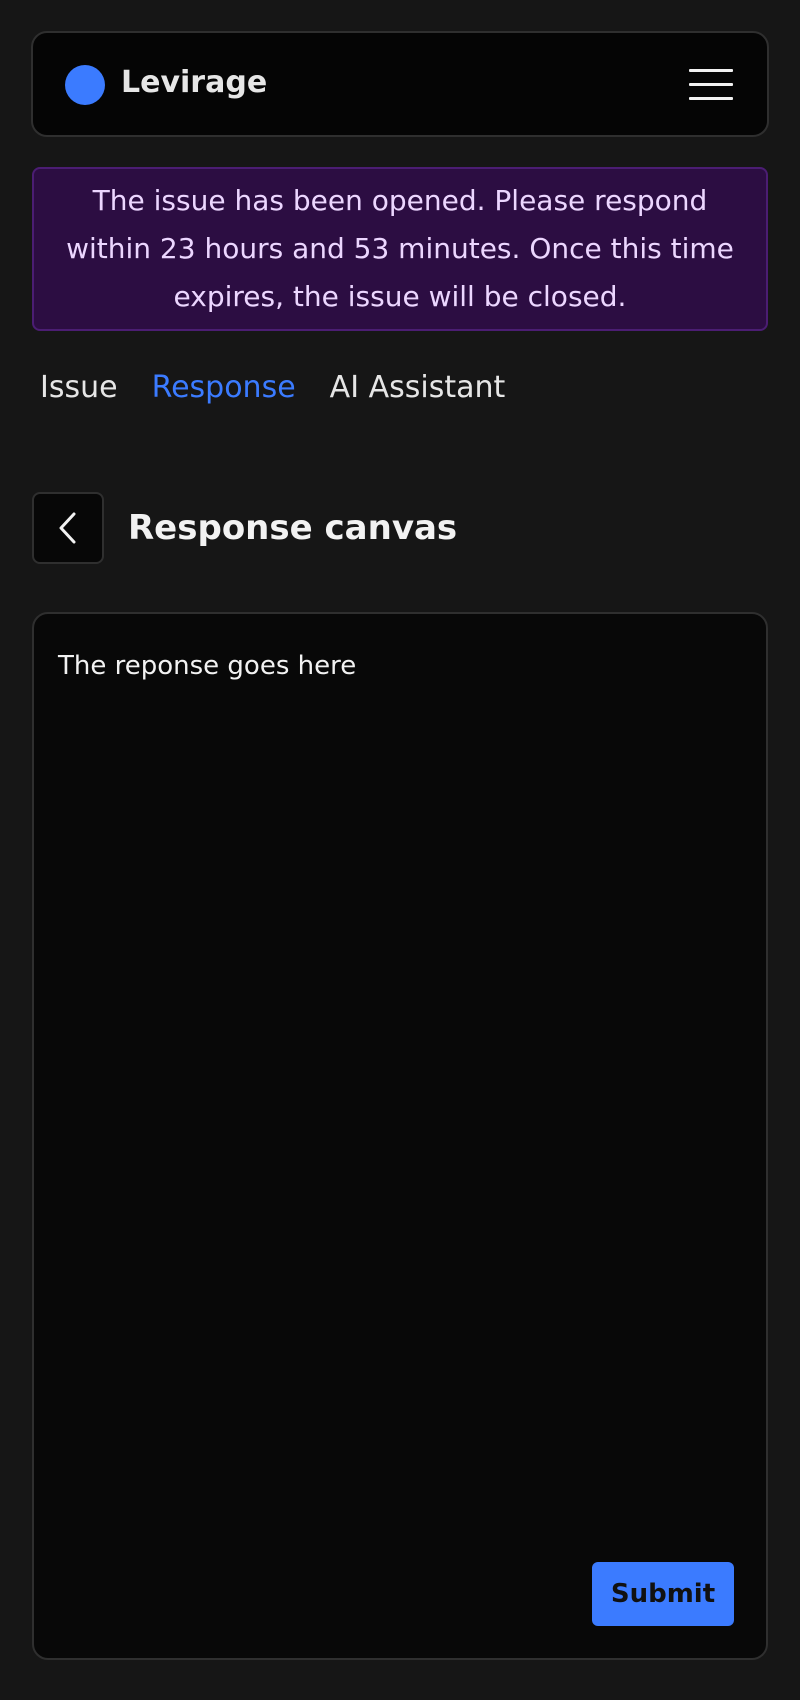 The width and height of the screenshot is (800, 1700). What do you see at coordinates (663, 1594) in the screenshot?
I see `submit-button: Submit` at bounding box center [663, 1594].